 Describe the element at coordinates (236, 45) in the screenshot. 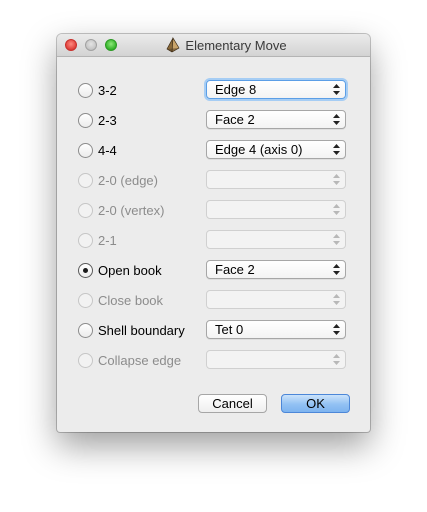

I see `window-title: Elementary Move` at that location.